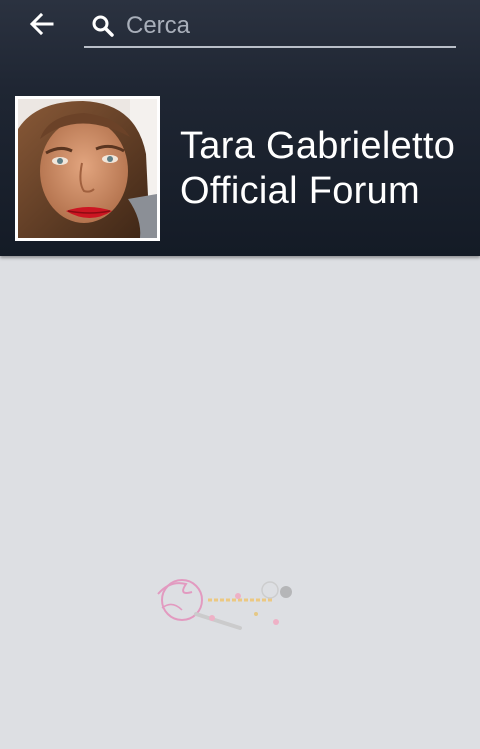  What do you see at coordinates (103, 26) in the screenshot?
I see `search-icon` at bounding box center [103, 26].